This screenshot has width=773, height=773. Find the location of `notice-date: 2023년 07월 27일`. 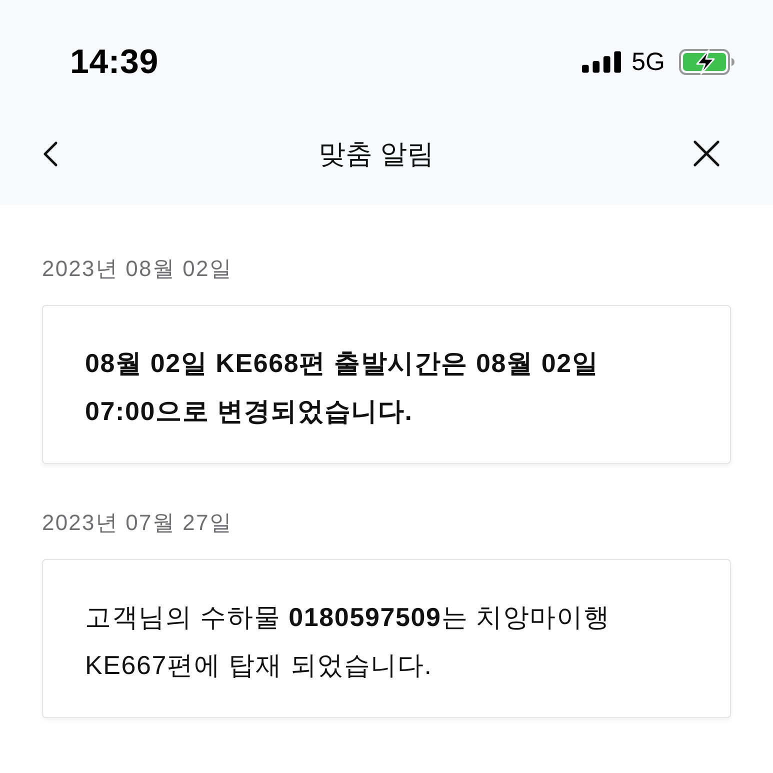

notice-date: 2023년 07월 27일 is located at coordinates (138, 523).